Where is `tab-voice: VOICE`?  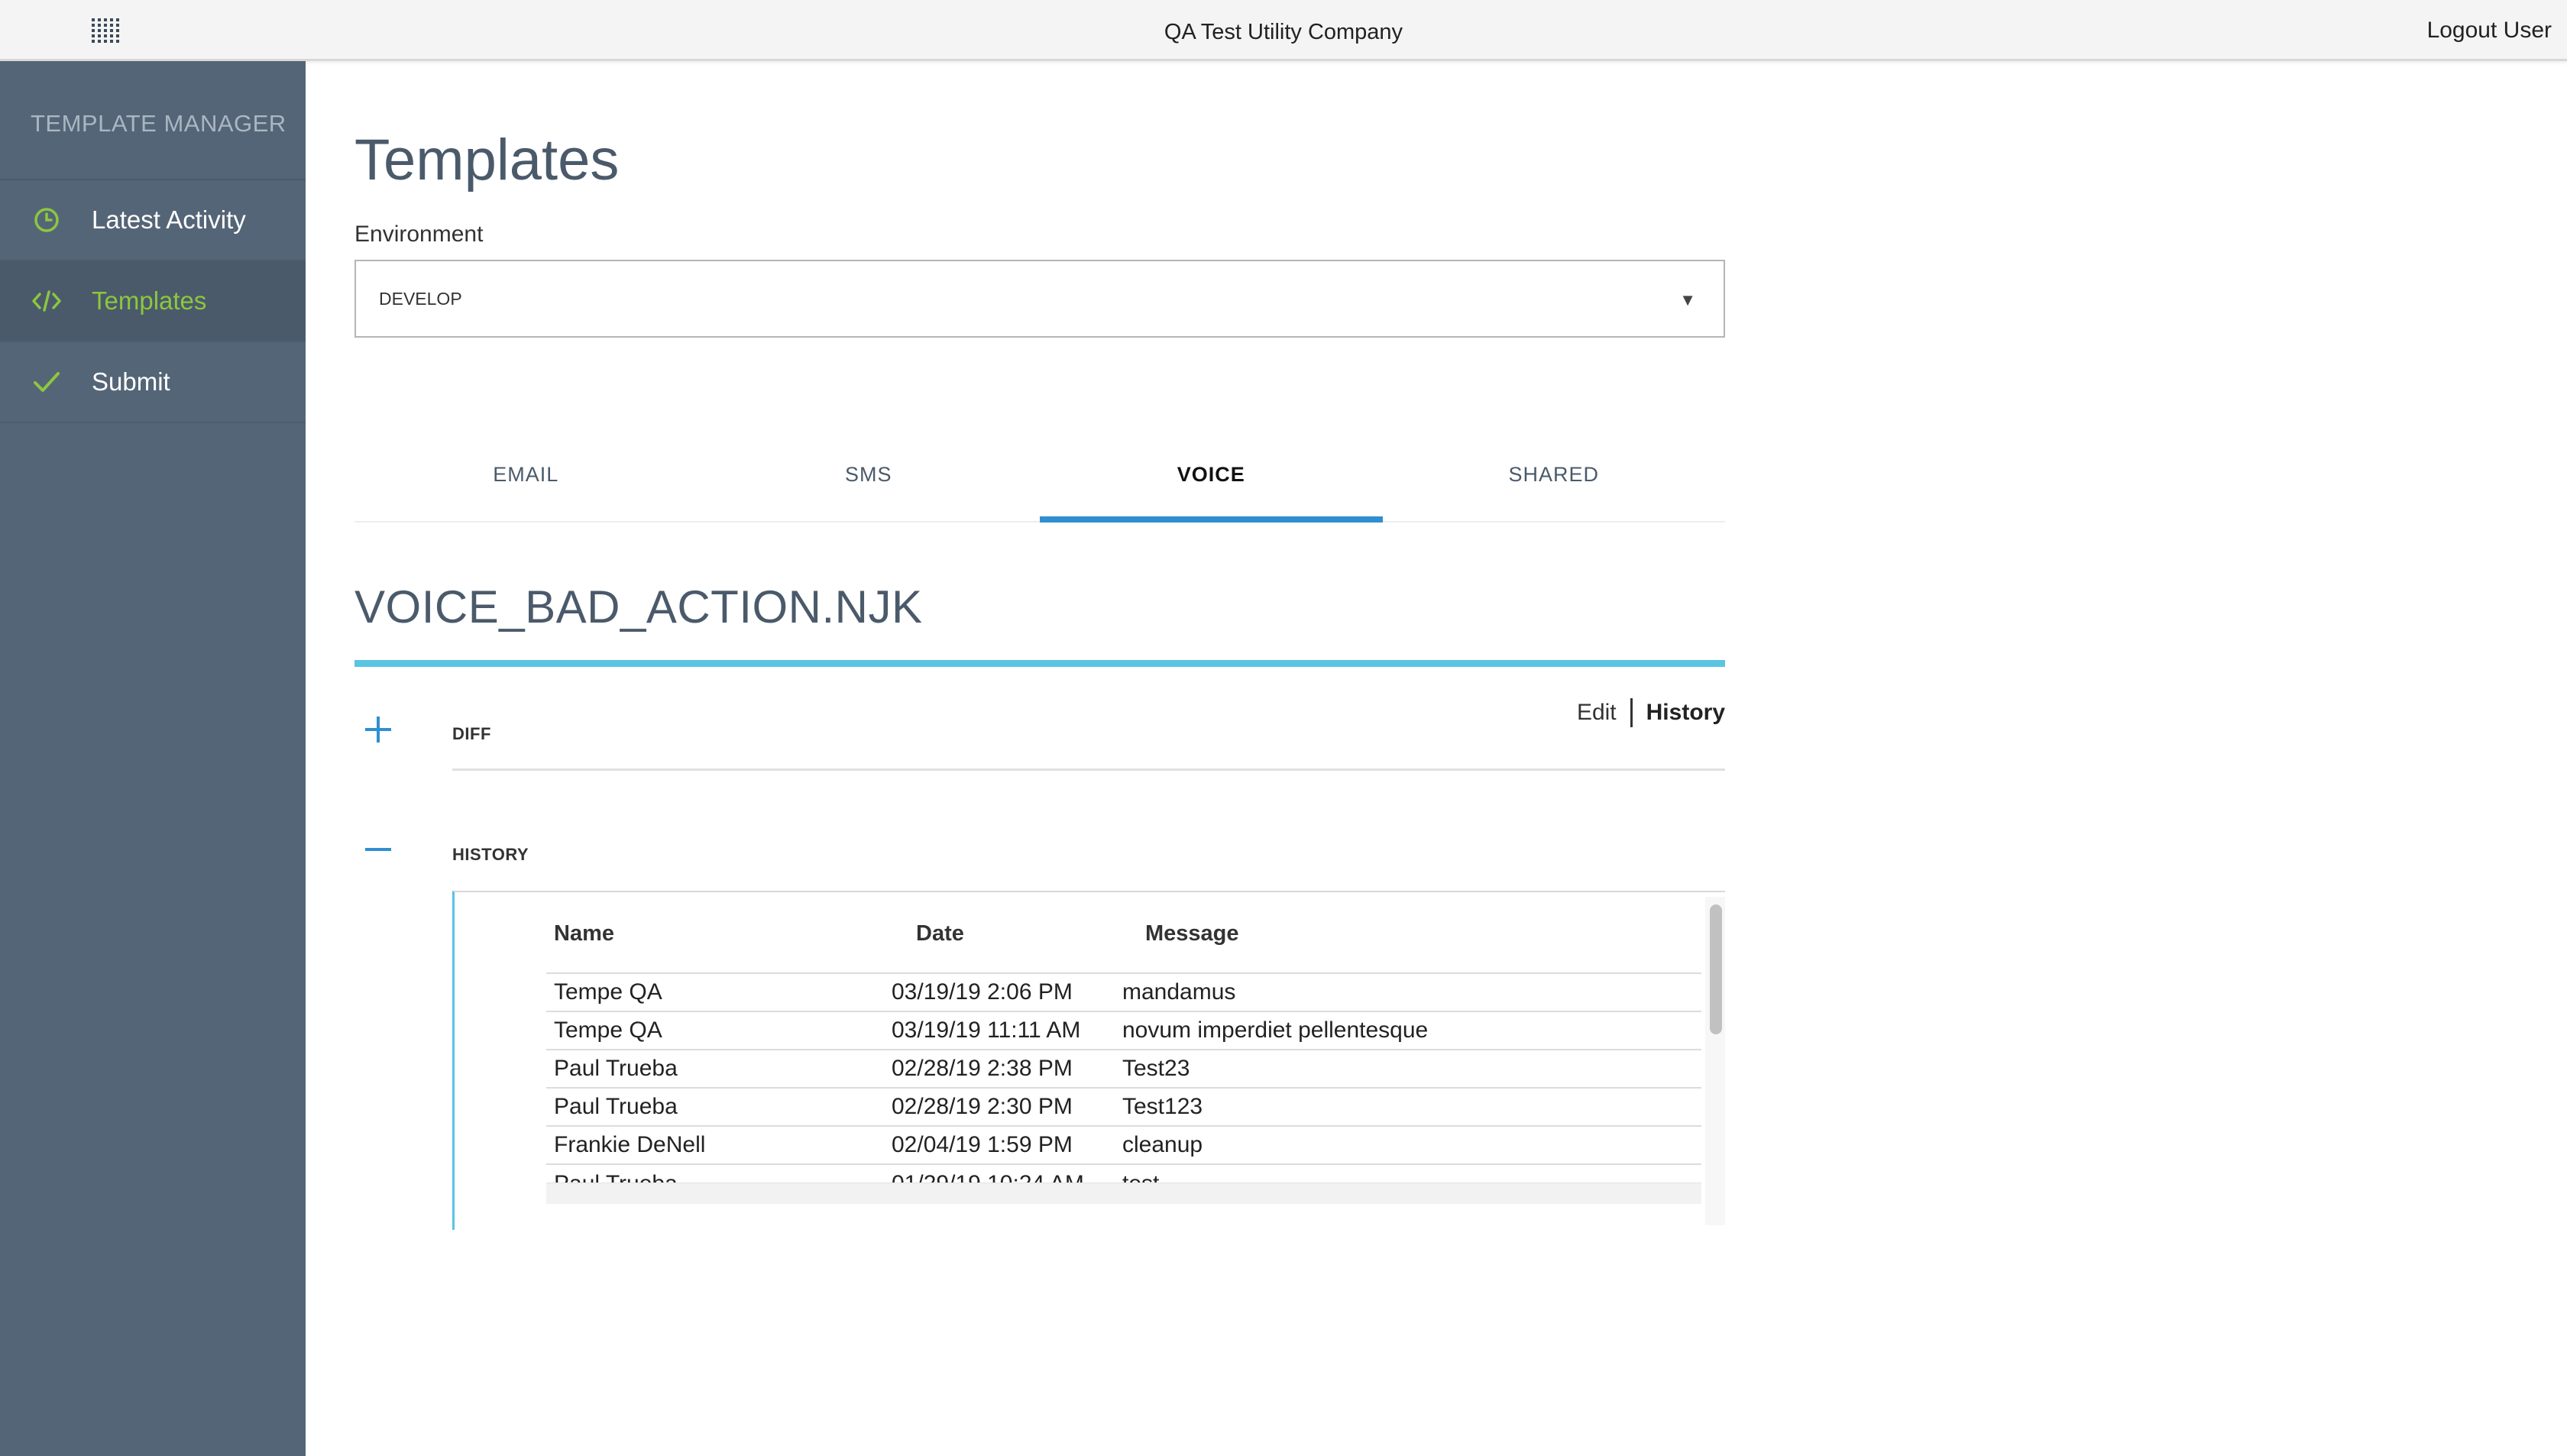 tab-voice: VOICE is located at coordinates (1211, 476).